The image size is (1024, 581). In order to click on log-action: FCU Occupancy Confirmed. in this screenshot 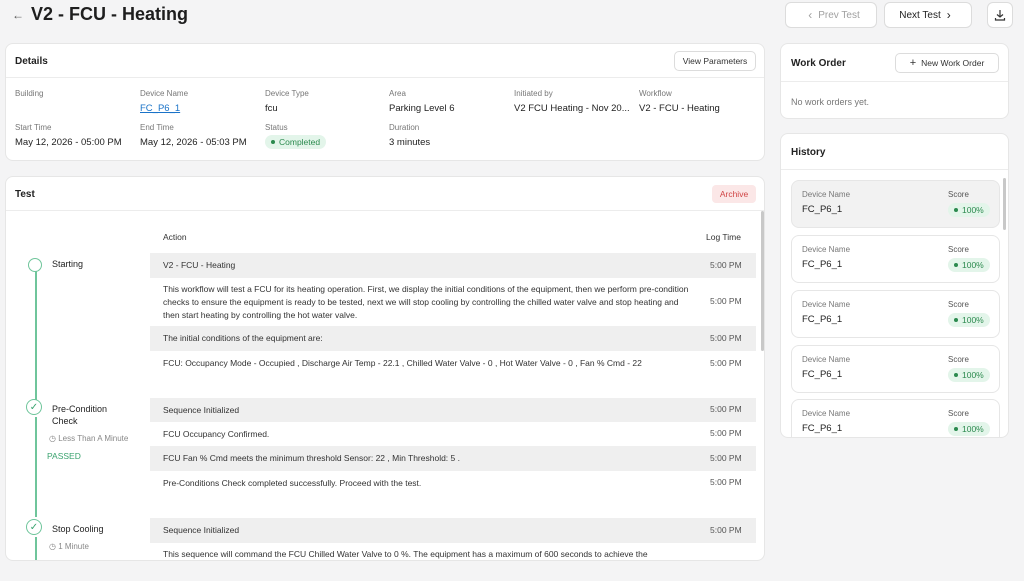, I will do `click(216, 434)`.